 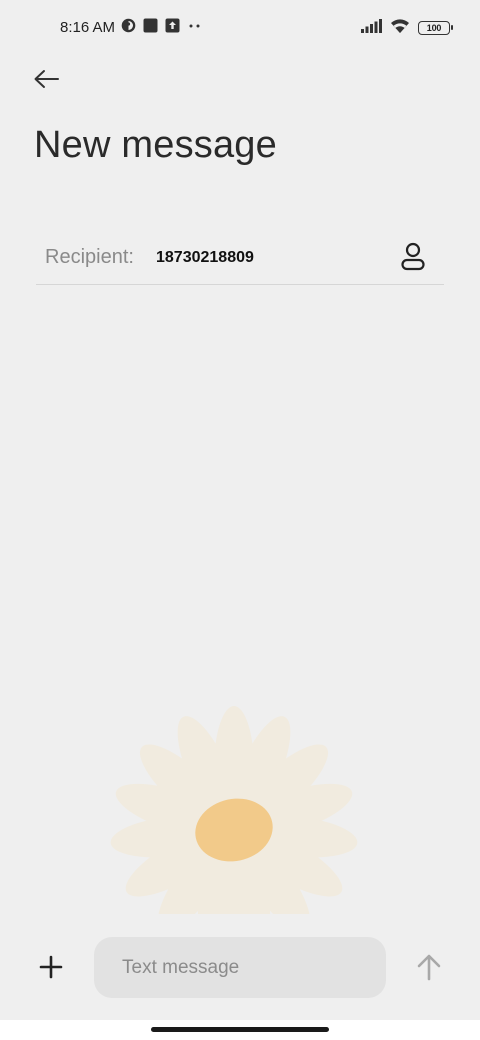 I want to click on contact-picker-button, so click(x=413, y=259).